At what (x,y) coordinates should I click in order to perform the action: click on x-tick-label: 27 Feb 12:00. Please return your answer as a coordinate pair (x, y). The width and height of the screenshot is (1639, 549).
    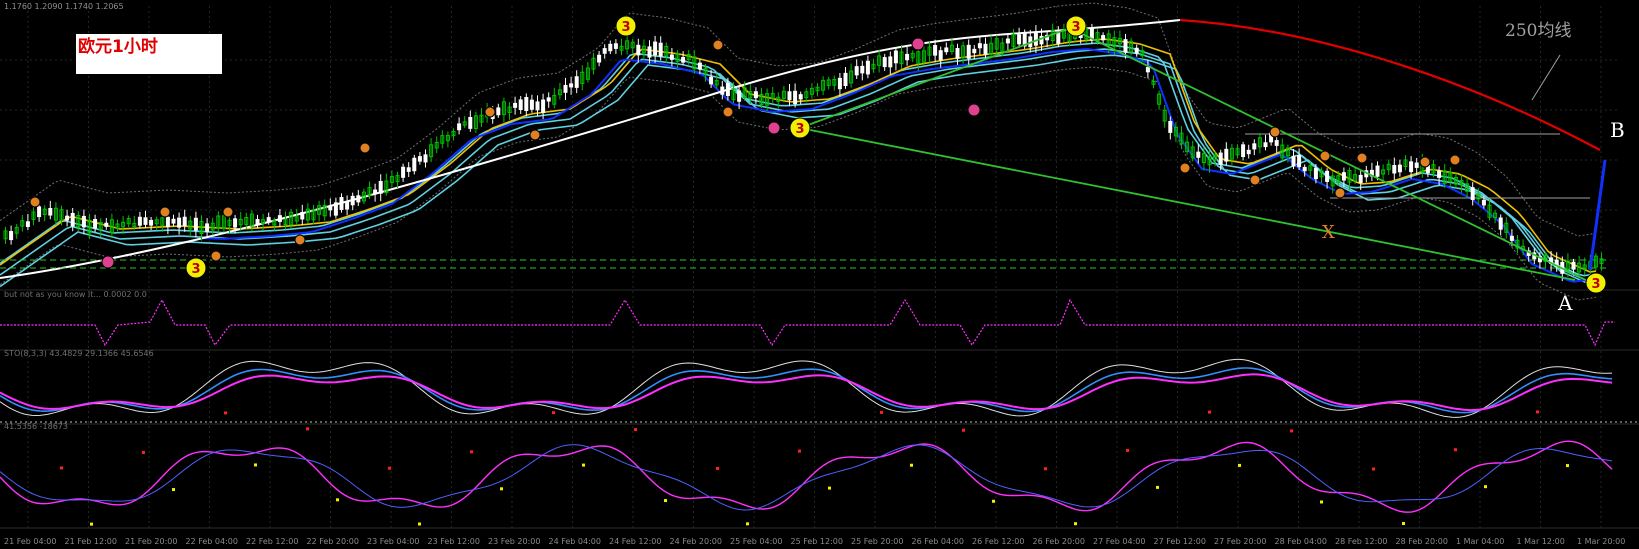
    Looking at the image, I should click on (1180, 541).